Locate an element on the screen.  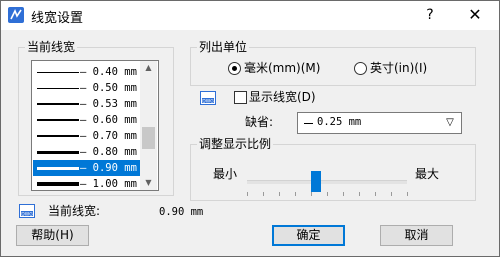
show-lineweight-label: 显示线宽(D) is located at coordinates (282, 97).